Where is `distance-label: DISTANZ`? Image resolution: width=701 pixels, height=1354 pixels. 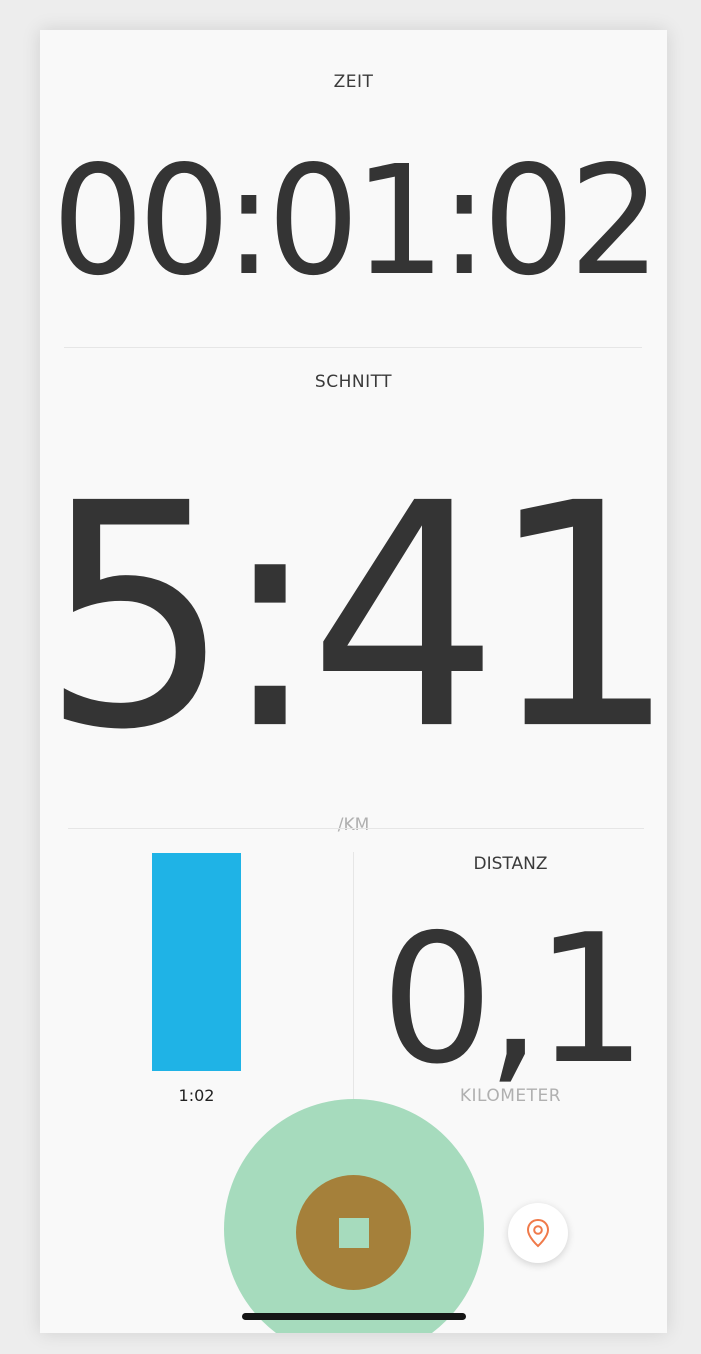
distance-label: DISTANZ is located at coordinates (510, 864).